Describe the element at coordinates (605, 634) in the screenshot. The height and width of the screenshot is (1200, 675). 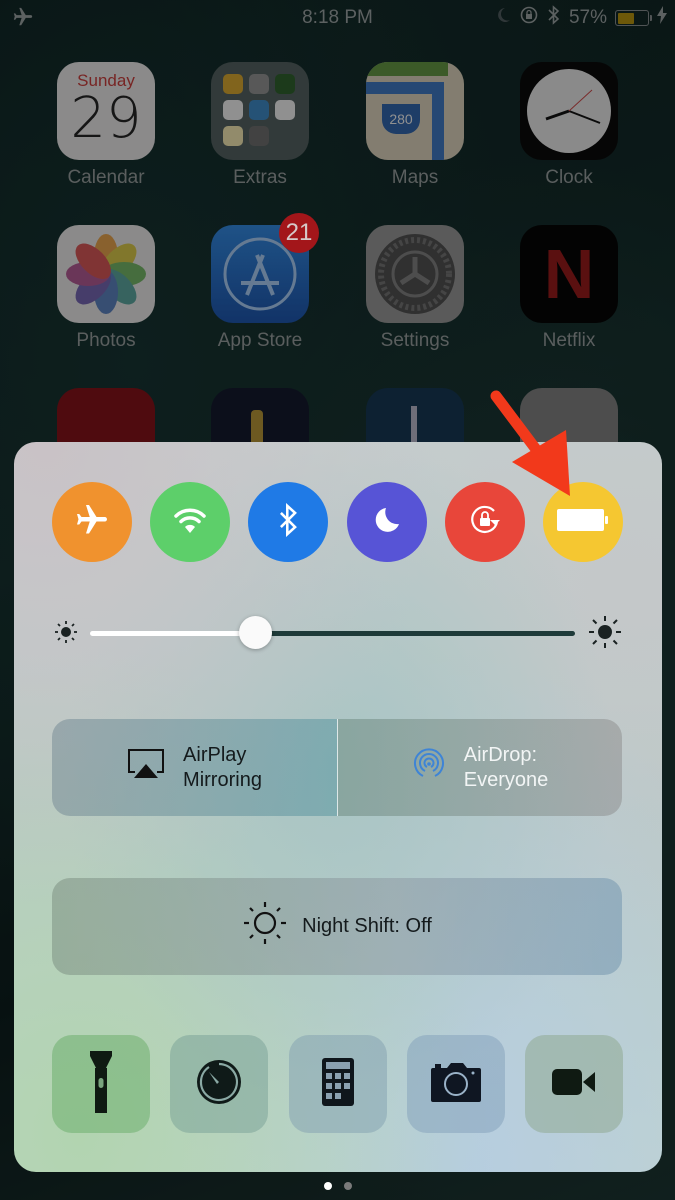
I see `brightness-high-icon` at that location.